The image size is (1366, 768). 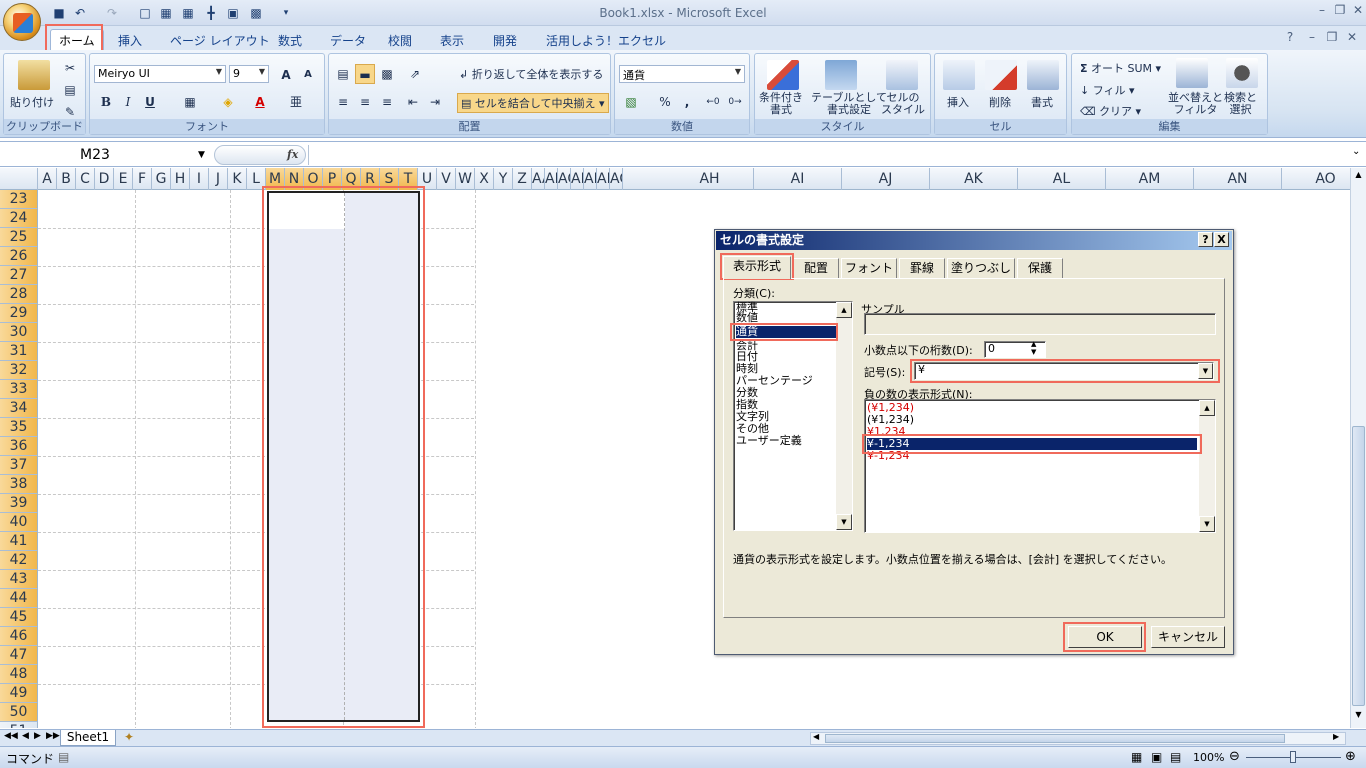 What do you see at coordinates (19, 389) in the screenshot?
I see `row-header: 33` at bounding box center [19, 389].